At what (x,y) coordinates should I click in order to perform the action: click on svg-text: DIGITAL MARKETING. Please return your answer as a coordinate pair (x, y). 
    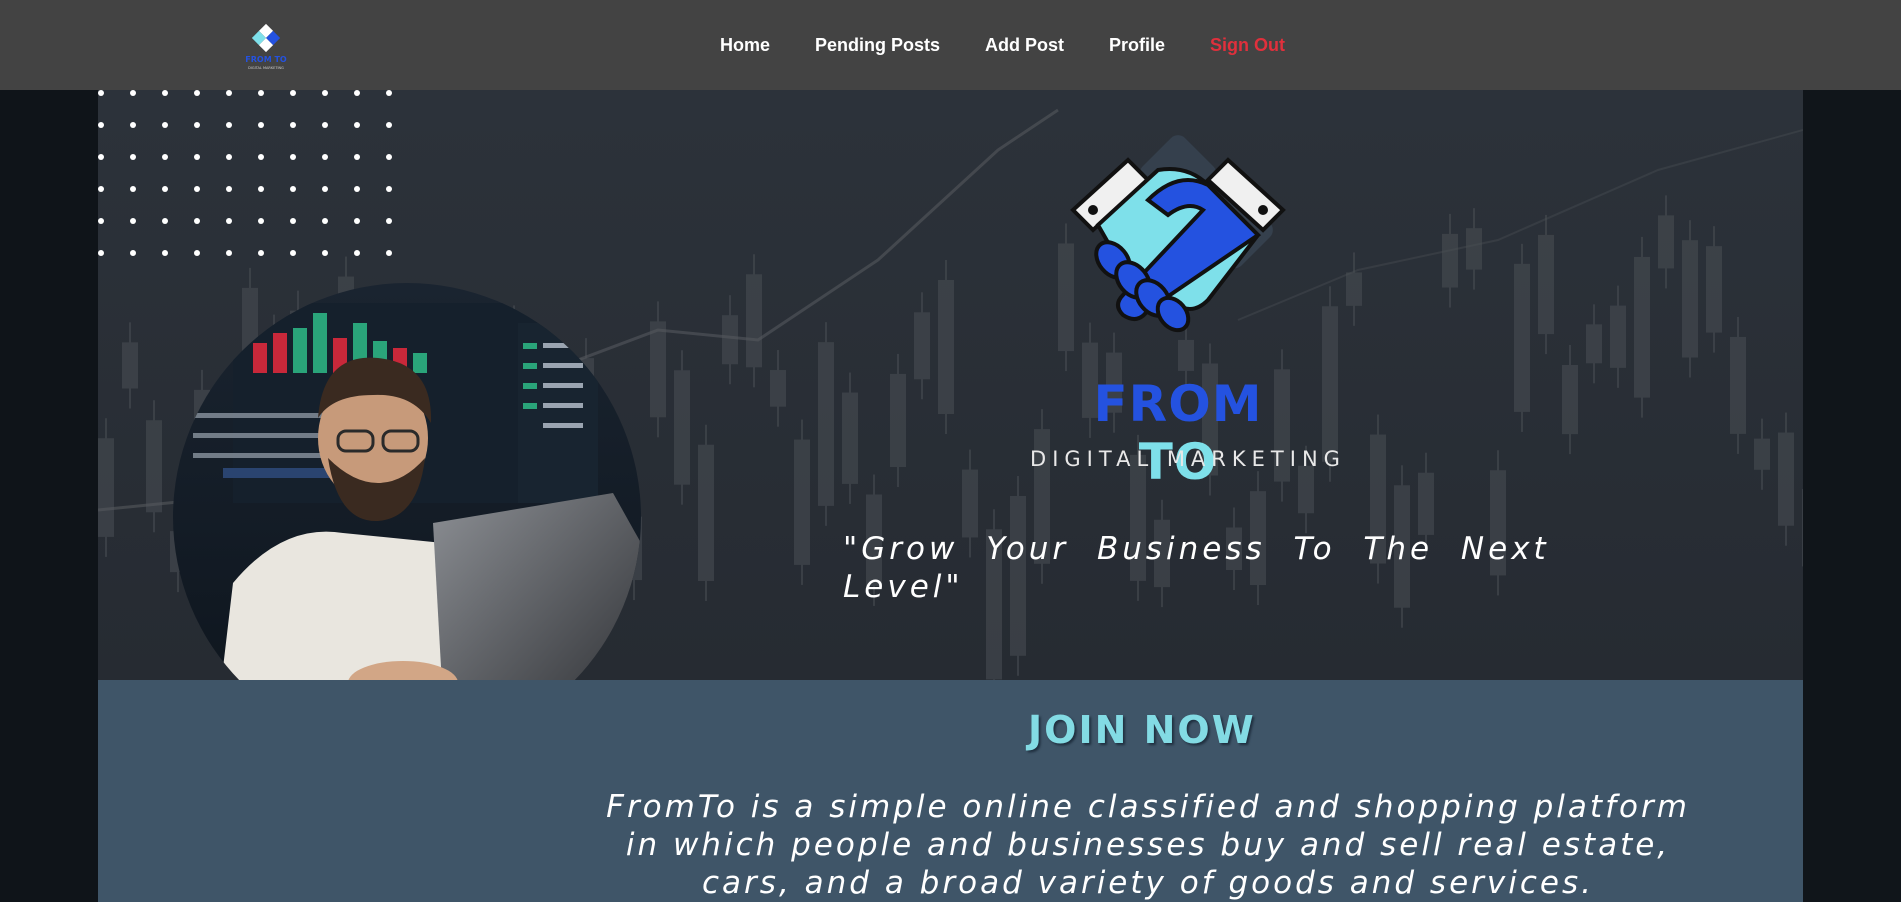
    Looking at the image, I should click on (266, 68).